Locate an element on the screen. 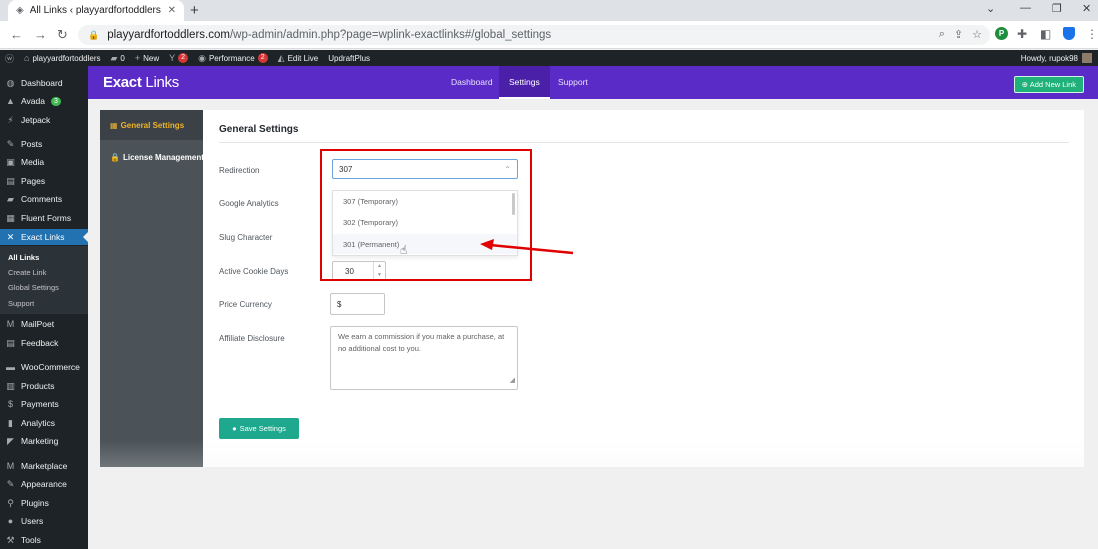 This screenshot has width=1098, height=549. price-currency-input: $ is located at coordinates (357, 304).